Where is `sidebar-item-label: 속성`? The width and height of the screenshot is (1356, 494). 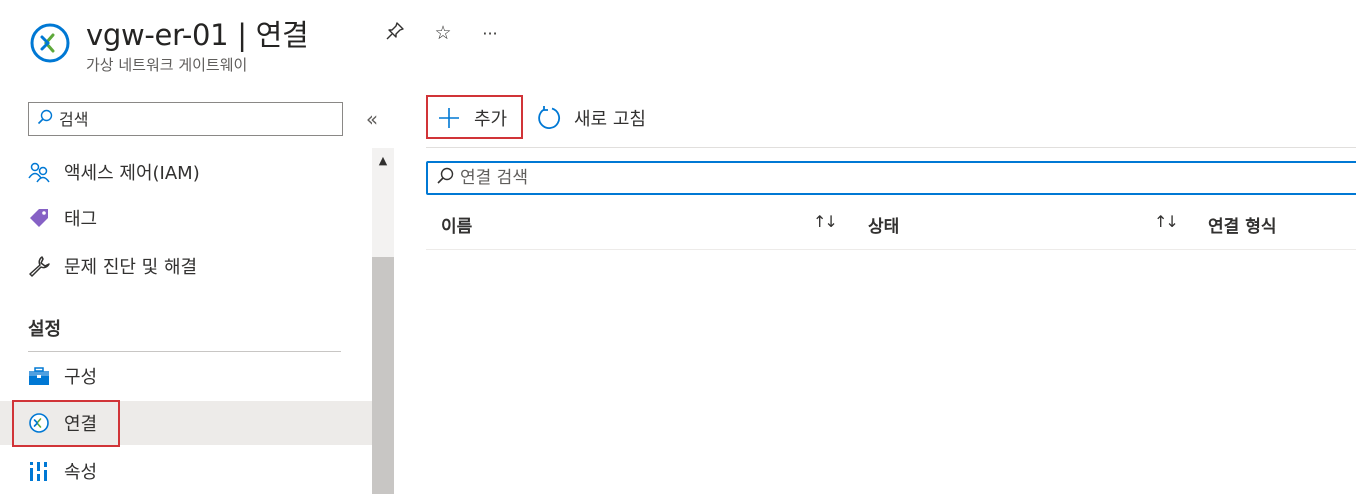 sidebar-item-label: 속성 is located at coordinates (81, 472).